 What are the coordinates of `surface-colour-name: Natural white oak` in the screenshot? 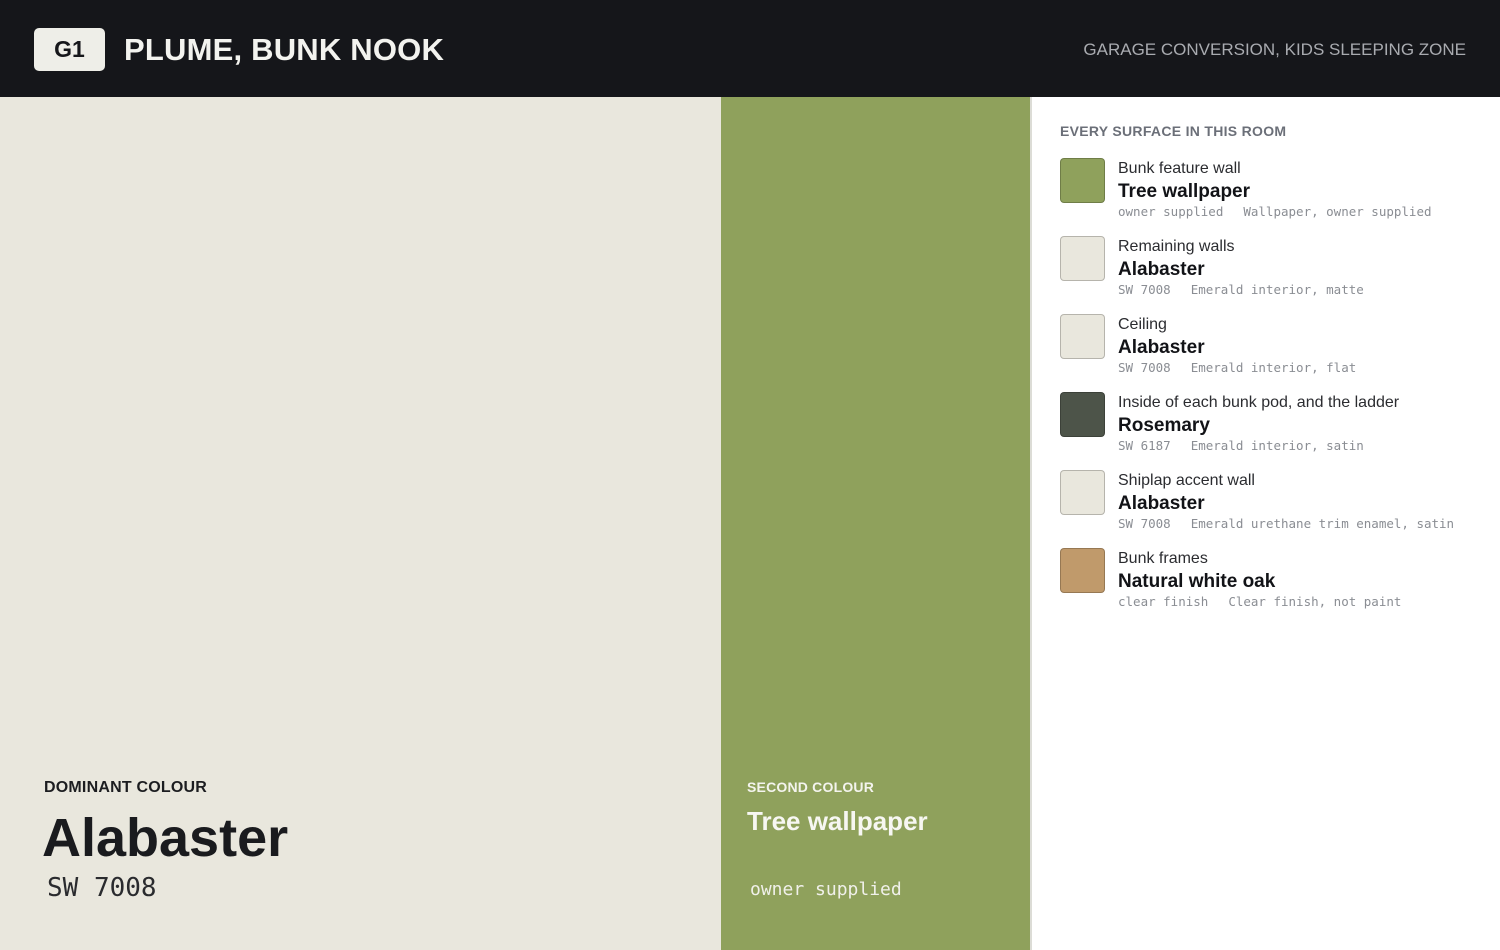 It's located at (1197, 581).